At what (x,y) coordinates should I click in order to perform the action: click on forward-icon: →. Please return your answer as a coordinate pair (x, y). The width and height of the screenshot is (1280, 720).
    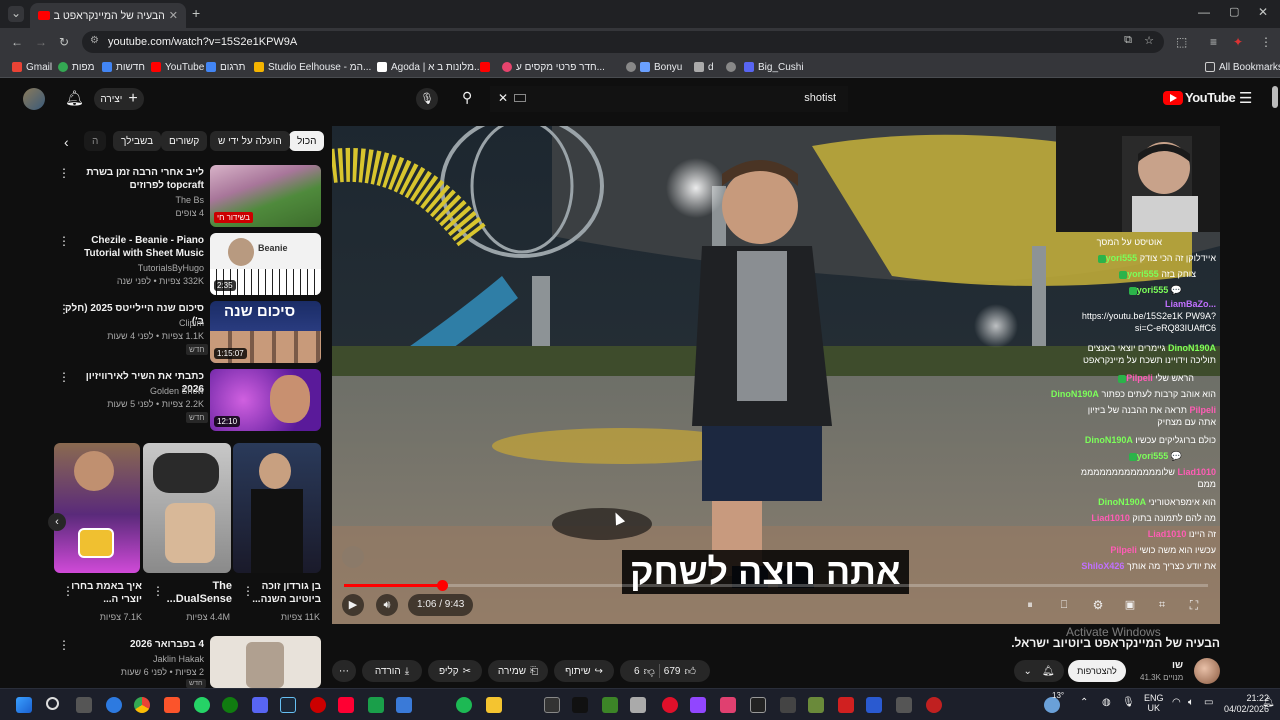
    Looking at the image, I should click on (41, 42).